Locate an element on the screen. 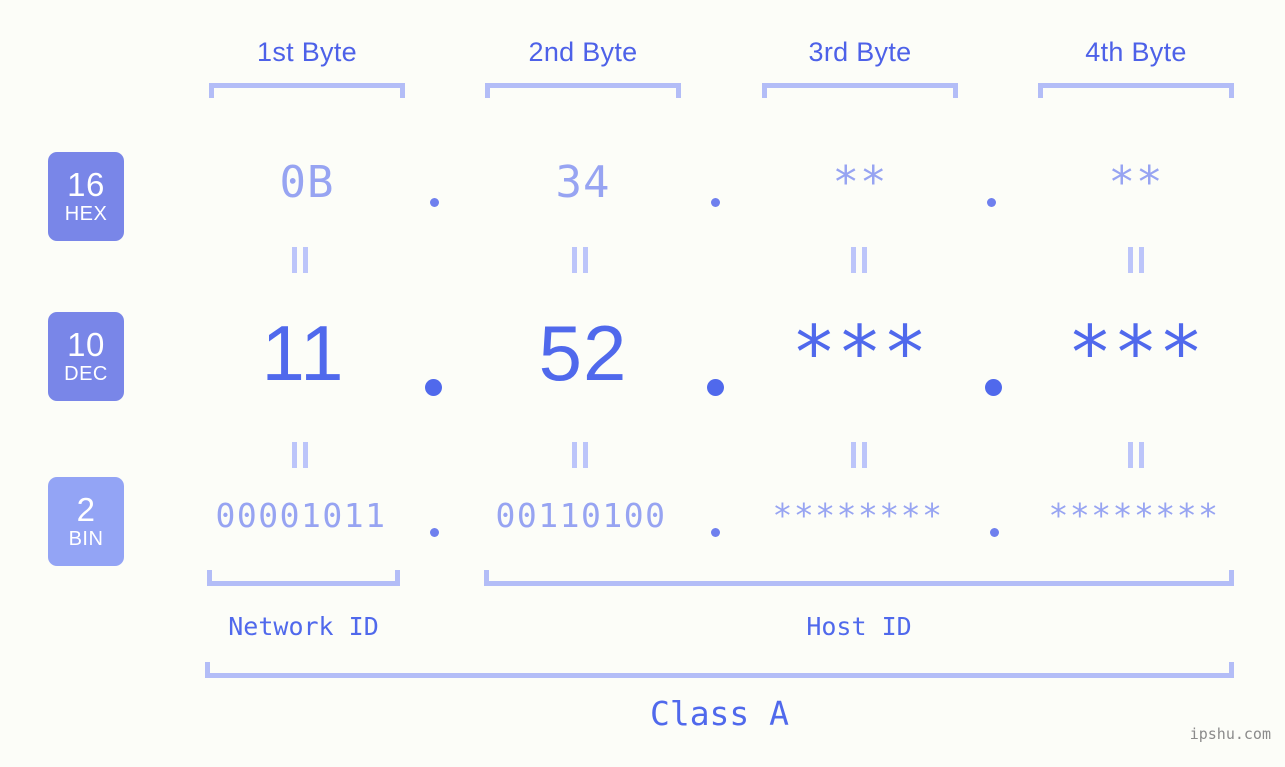 The height and width of the screenshot is (767, 1285). radix-badge-hex-number: 16 is located at coordinates (86, 184).